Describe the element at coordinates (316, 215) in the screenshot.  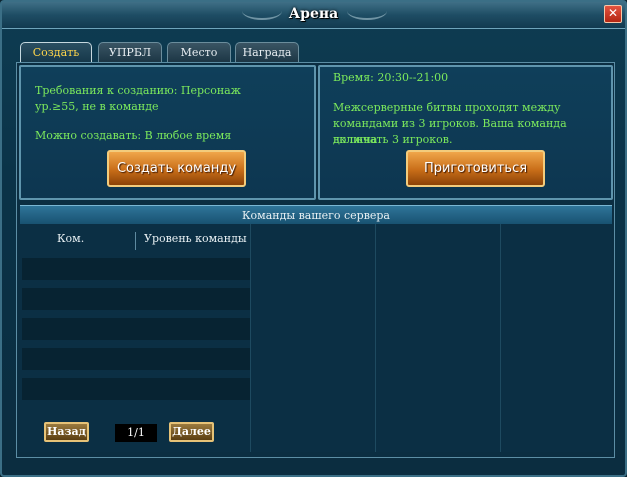
I see `teams-table-title: Команды вашего сервера` at that location.